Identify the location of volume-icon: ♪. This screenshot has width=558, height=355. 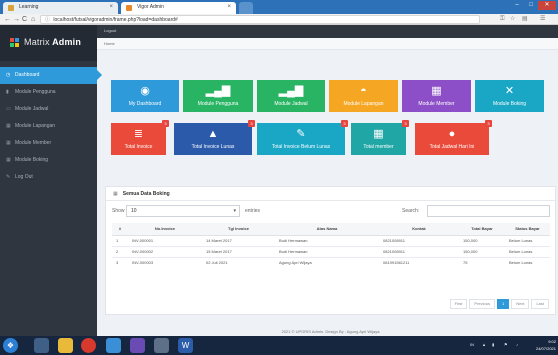
(517, 344).